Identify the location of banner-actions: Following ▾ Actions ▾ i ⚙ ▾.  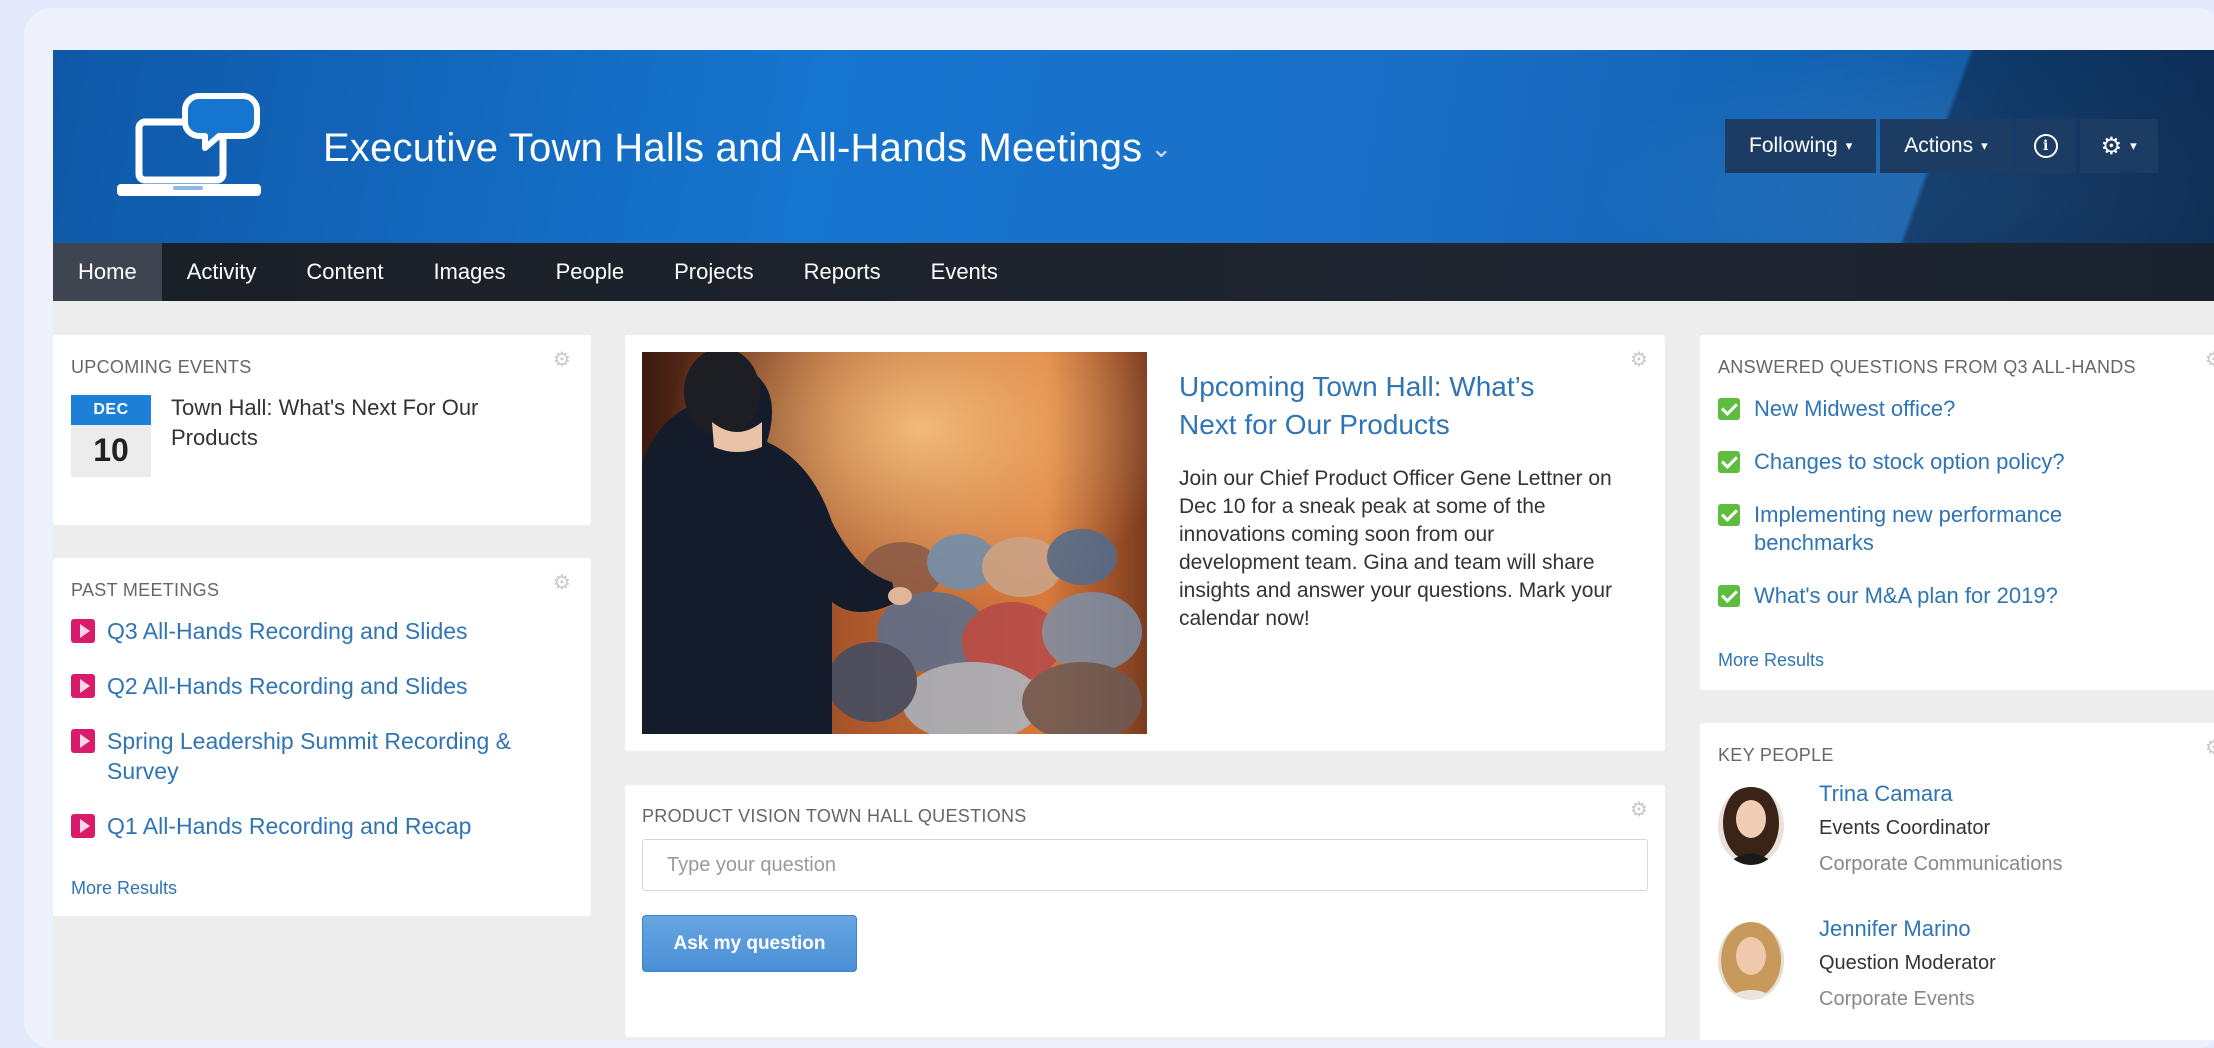
(1941, 146).